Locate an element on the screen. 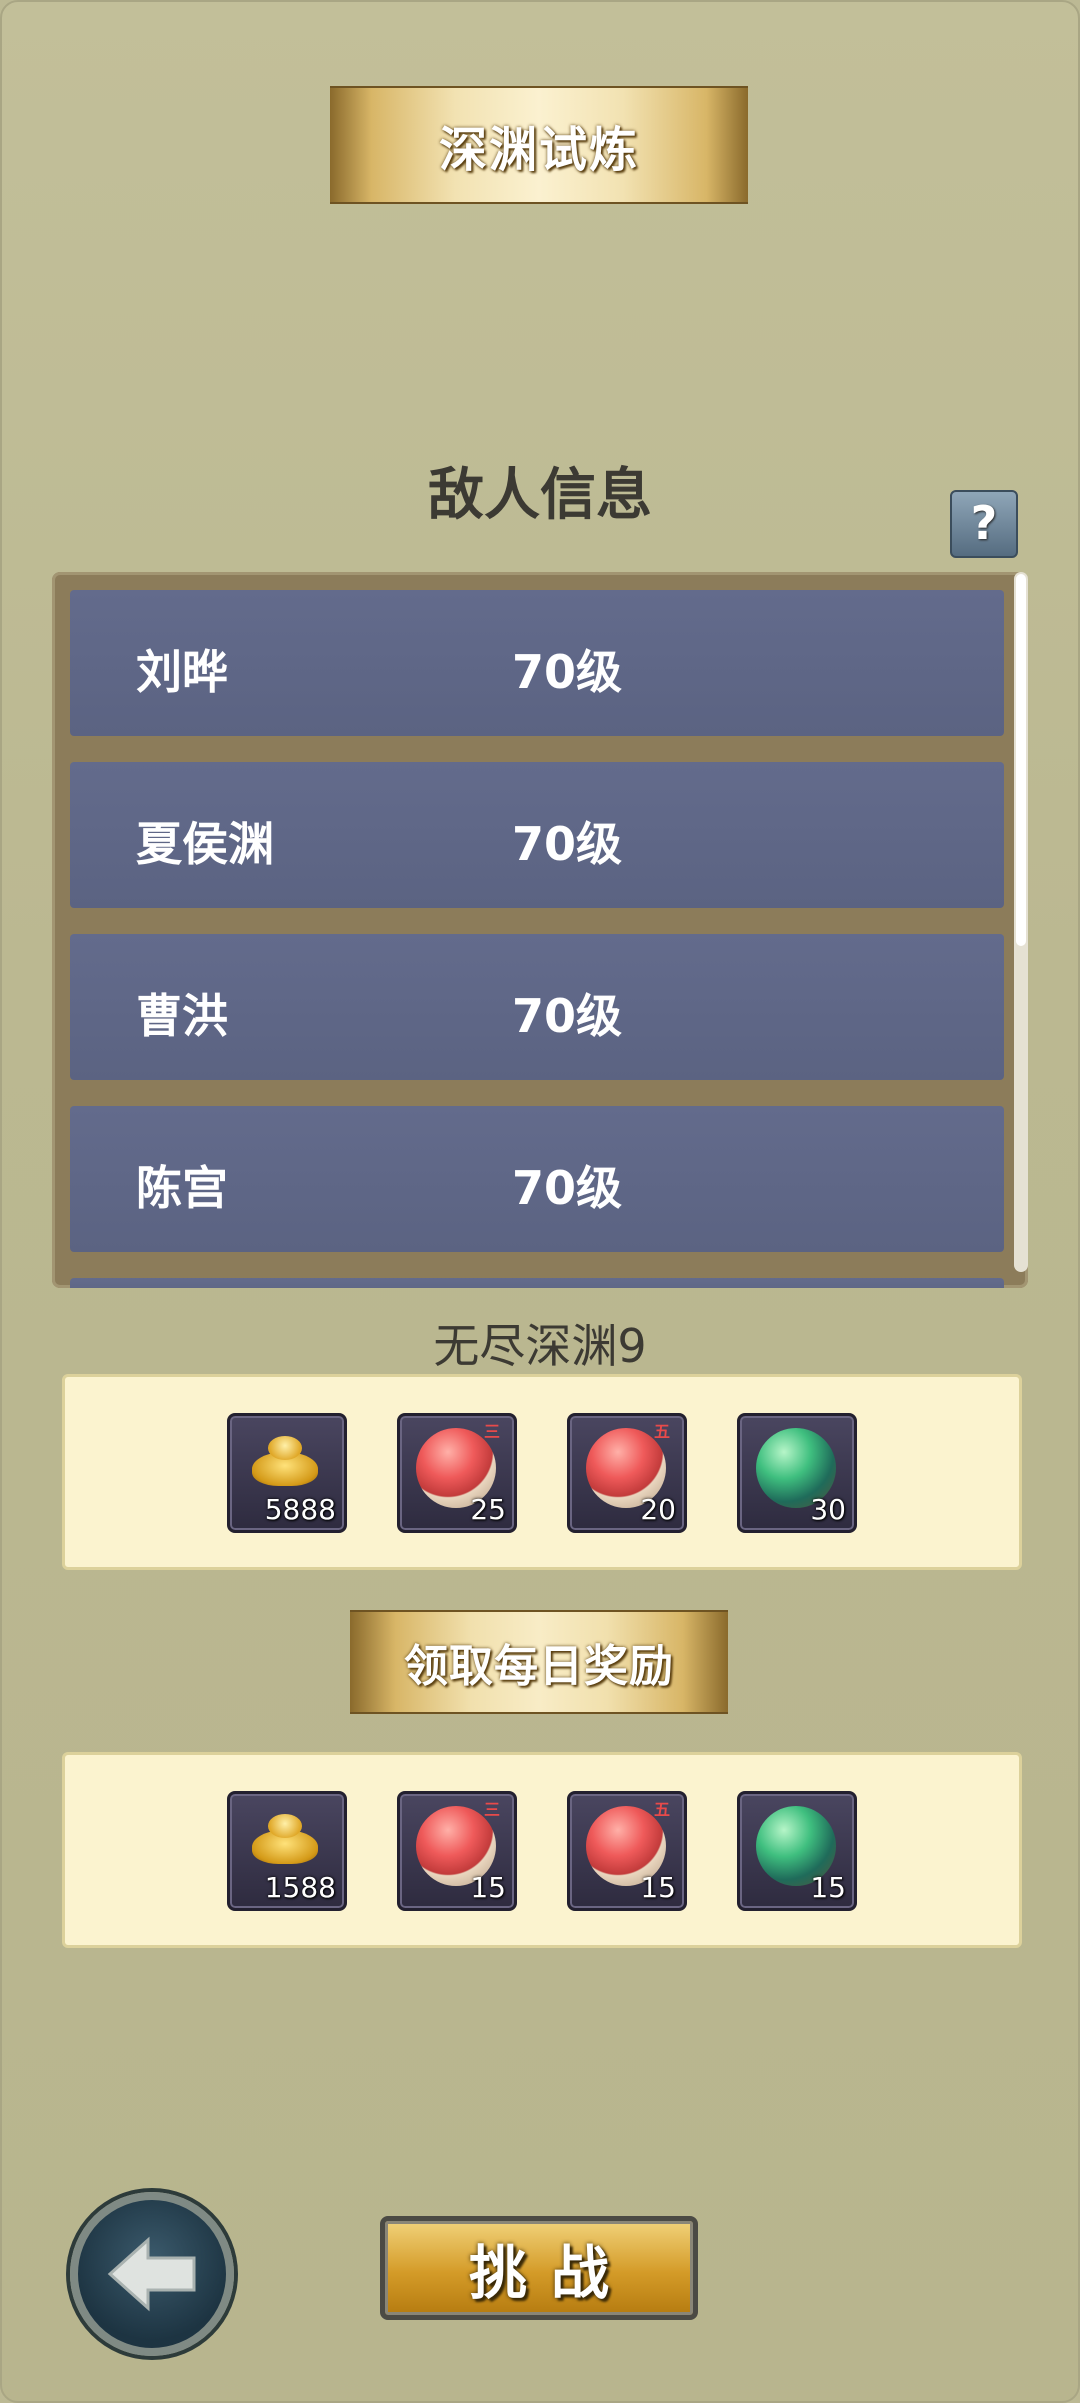 The width and height of the screenshot is (1080, 2403). reward-count: 20 is located at coordinates (658, 1509).